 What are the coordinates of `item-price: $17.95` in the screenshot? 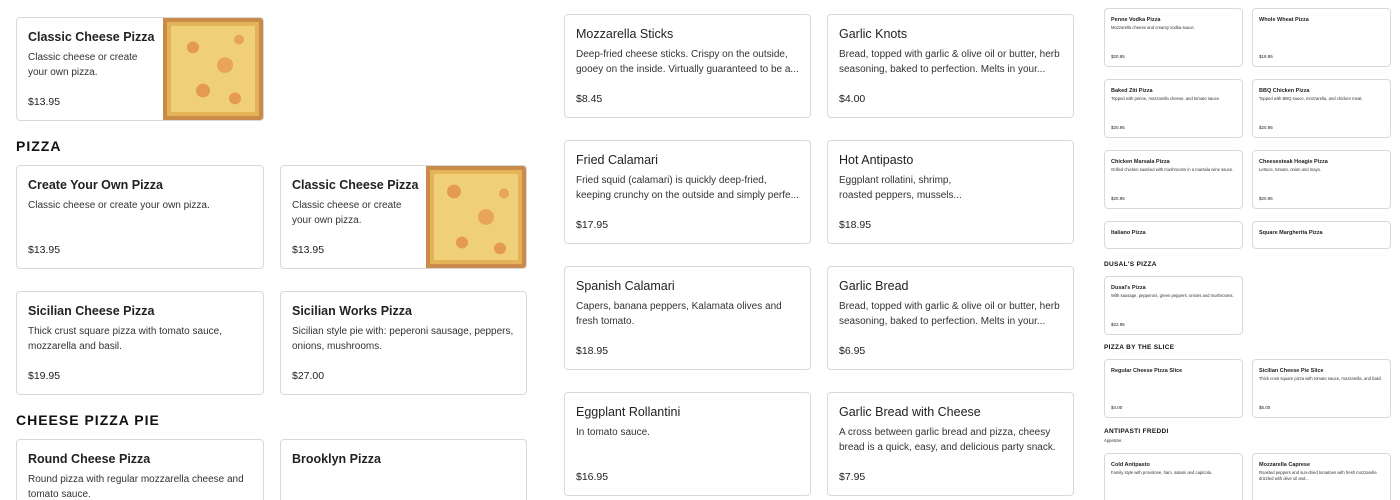 It's located at (592, 225).